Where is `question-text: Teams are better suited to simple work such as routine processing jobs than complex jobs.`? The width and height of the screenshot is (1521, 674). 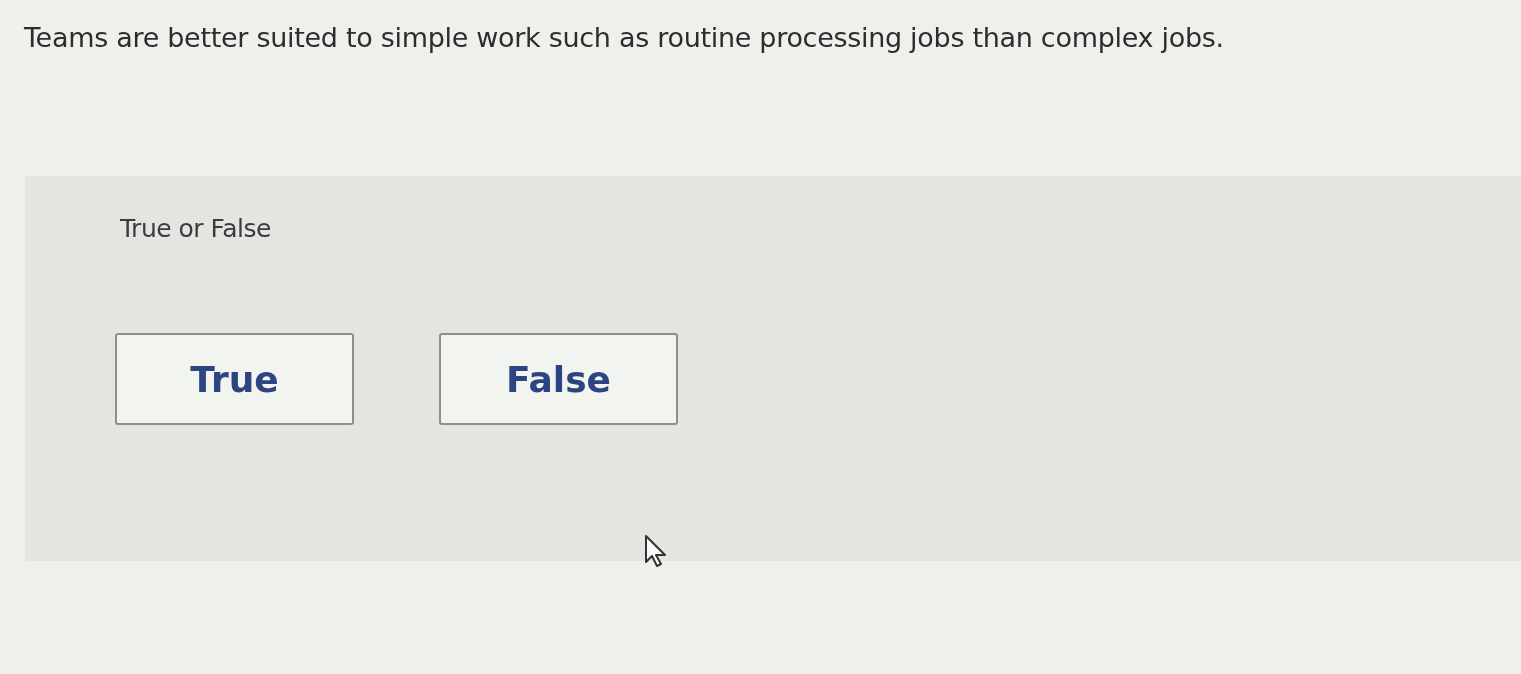 question-text: Teams are better suited to simple work such as routine processing jobs than complex jobs. is located at coordinates (624, 37).